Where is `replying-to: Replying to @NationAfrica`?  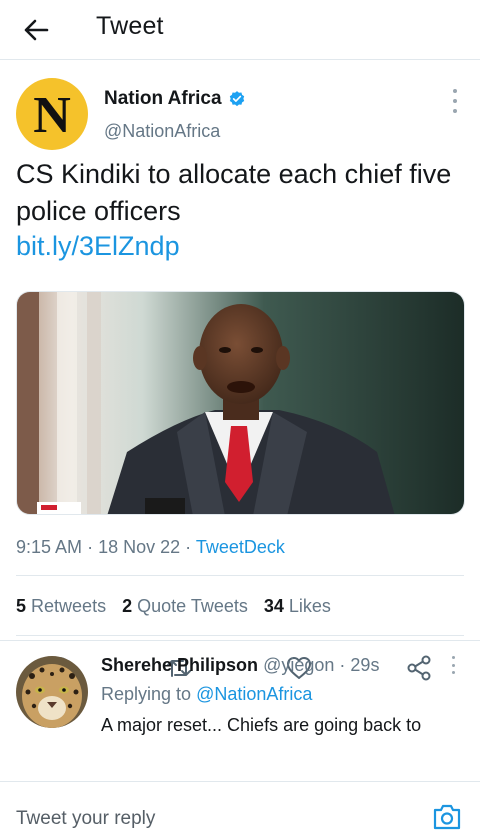
replying-to: Replying to @NationAfrica is located at coordinates (206, 694).